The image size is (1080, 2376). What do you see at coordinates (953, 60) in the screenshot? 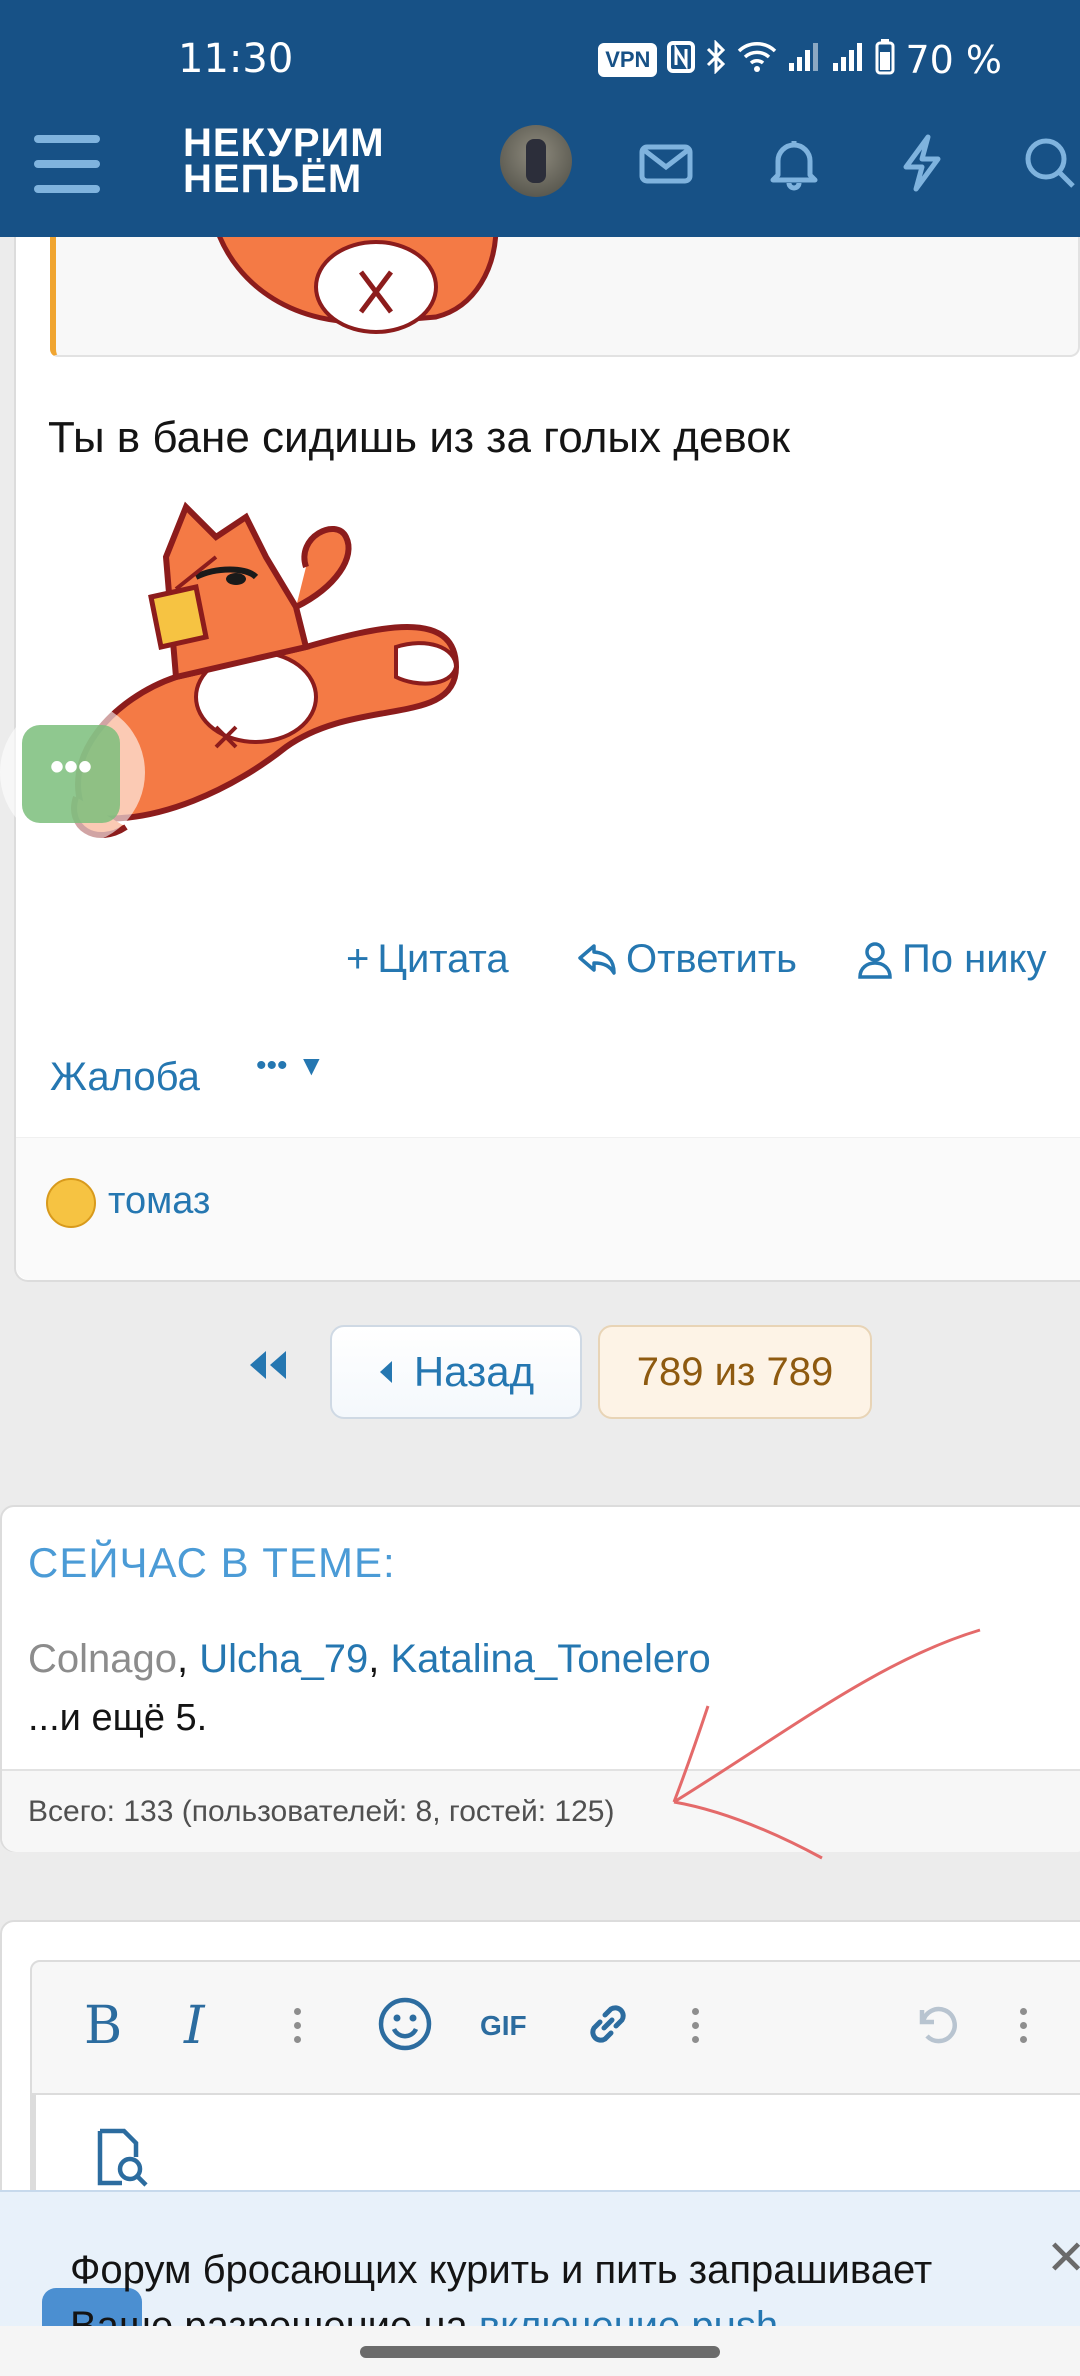
I see `battery-percent: 70 %` at bounding box center [953, 60].